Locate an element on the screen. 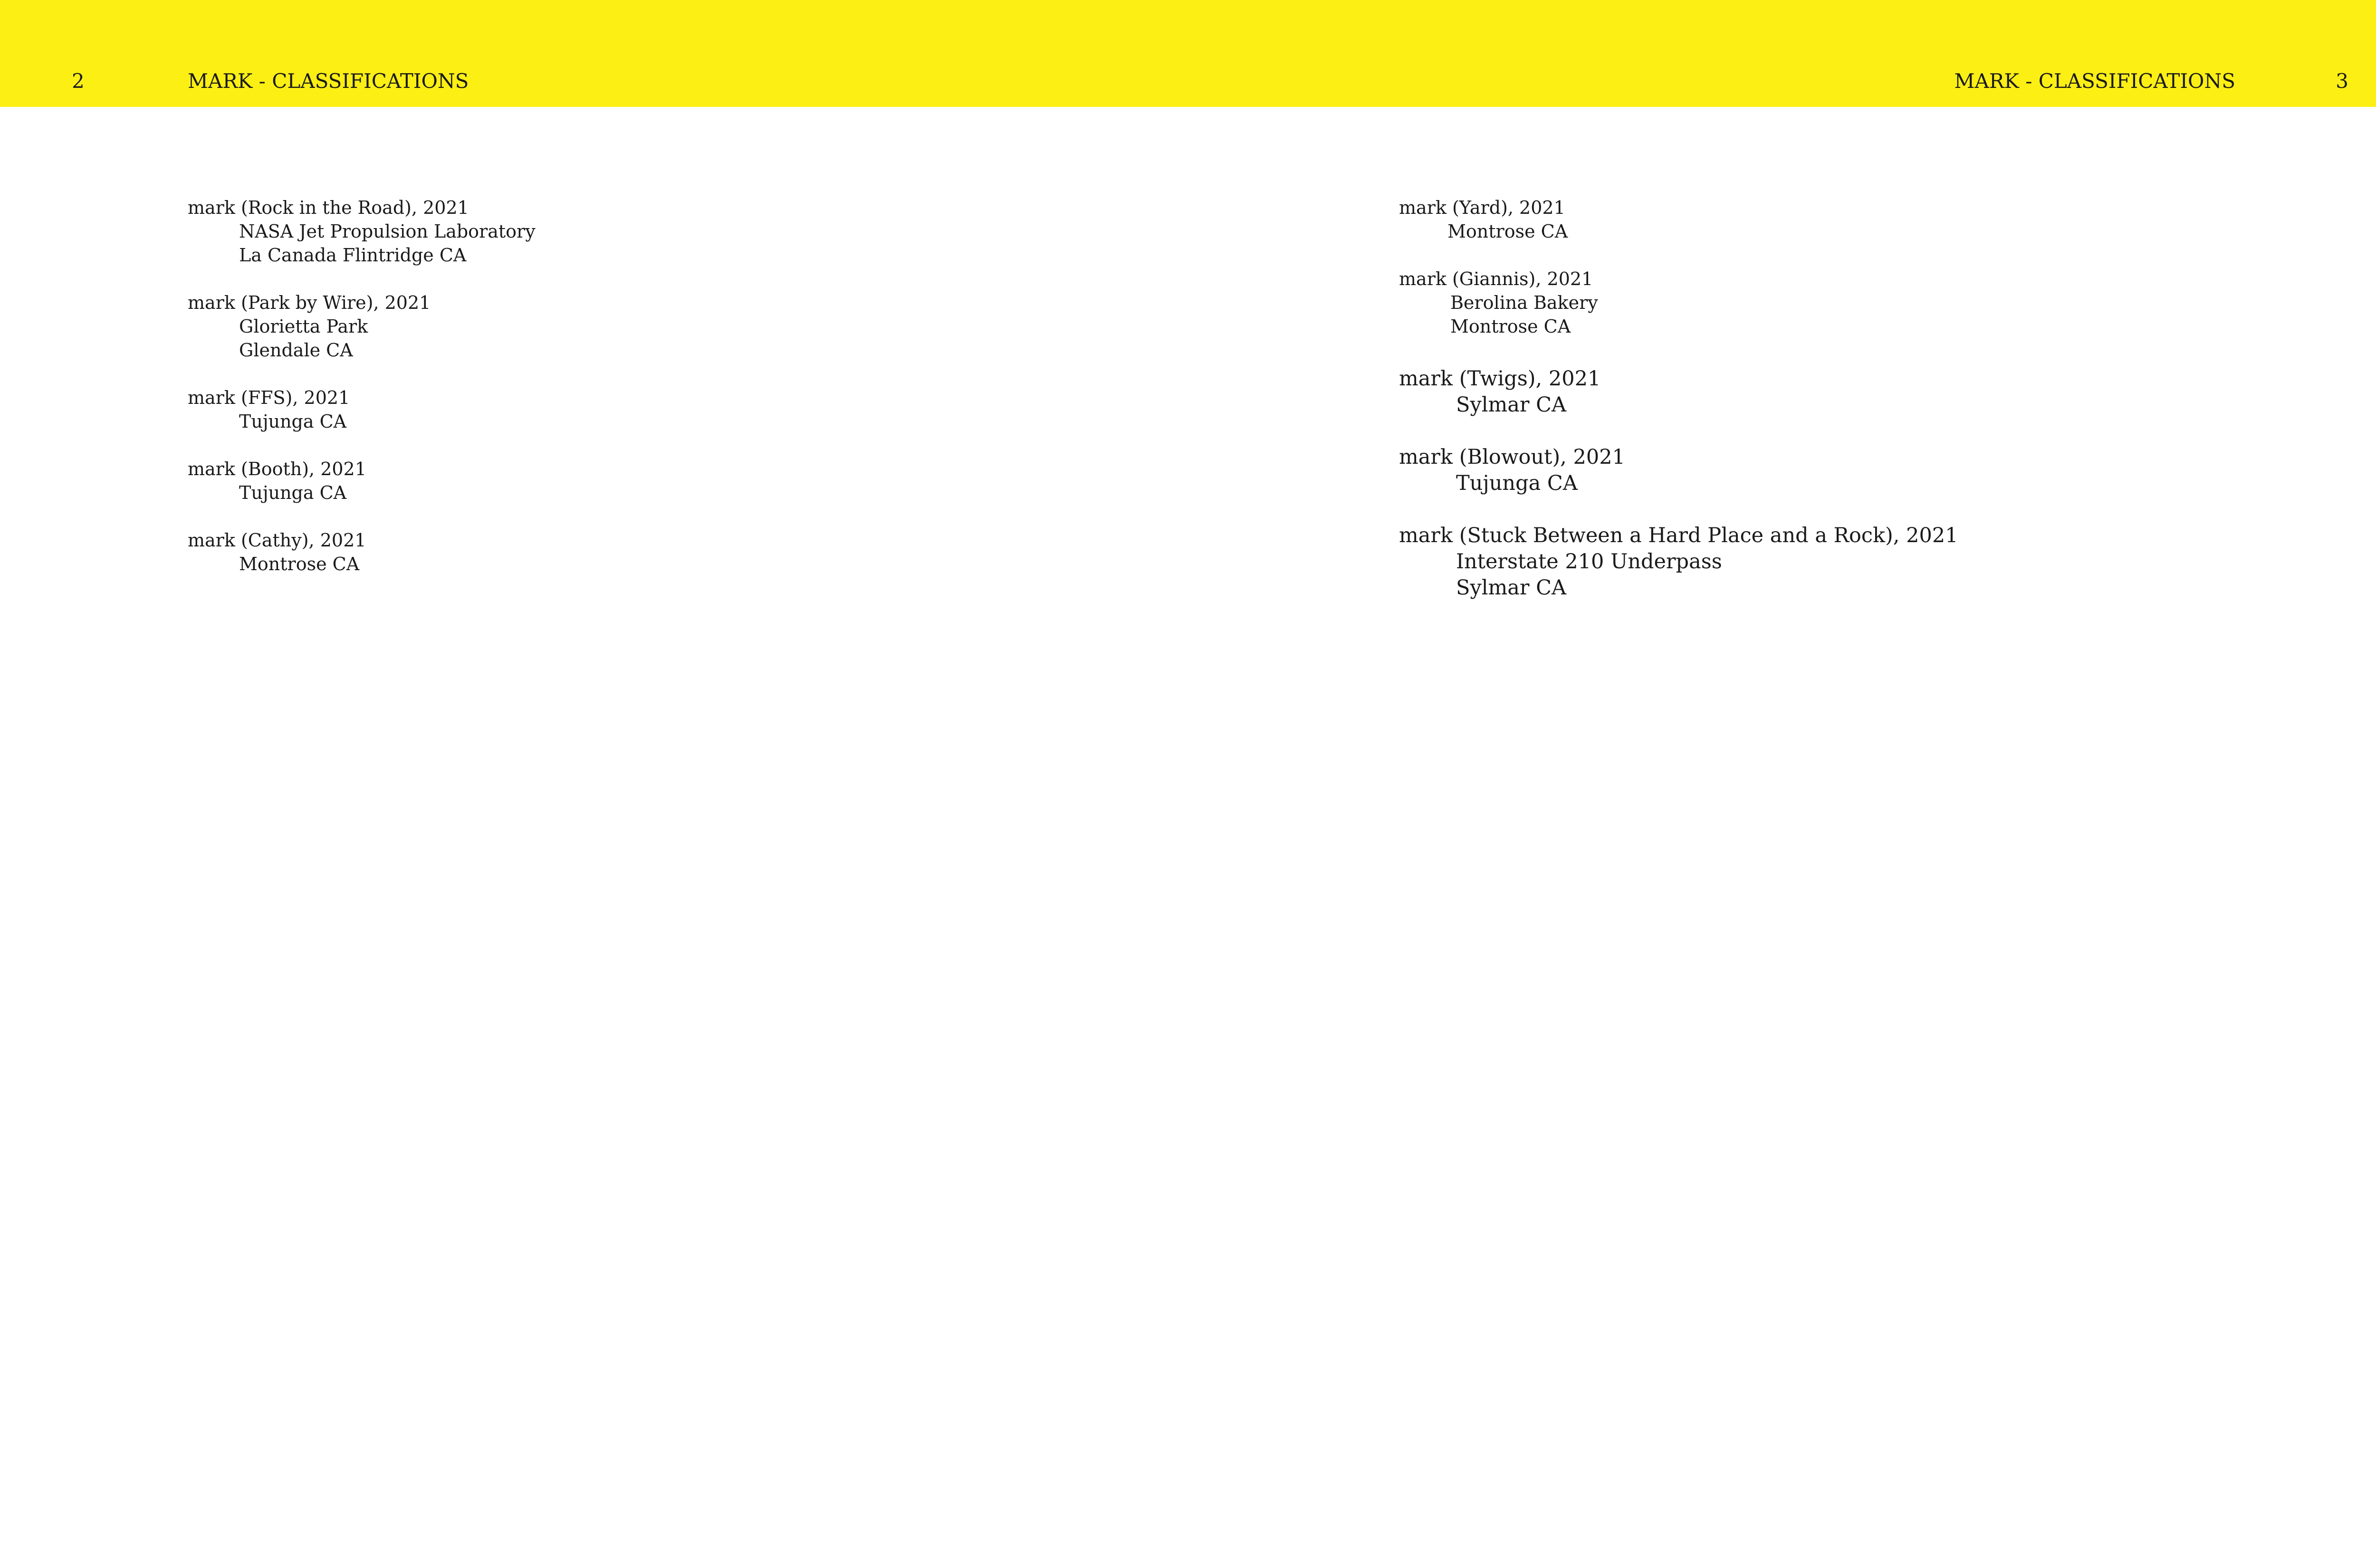 This screenshot has height=1568, width=2376. entry-location: NASA Jet Propulsion Laboratory is located at coordinates (387, 232).